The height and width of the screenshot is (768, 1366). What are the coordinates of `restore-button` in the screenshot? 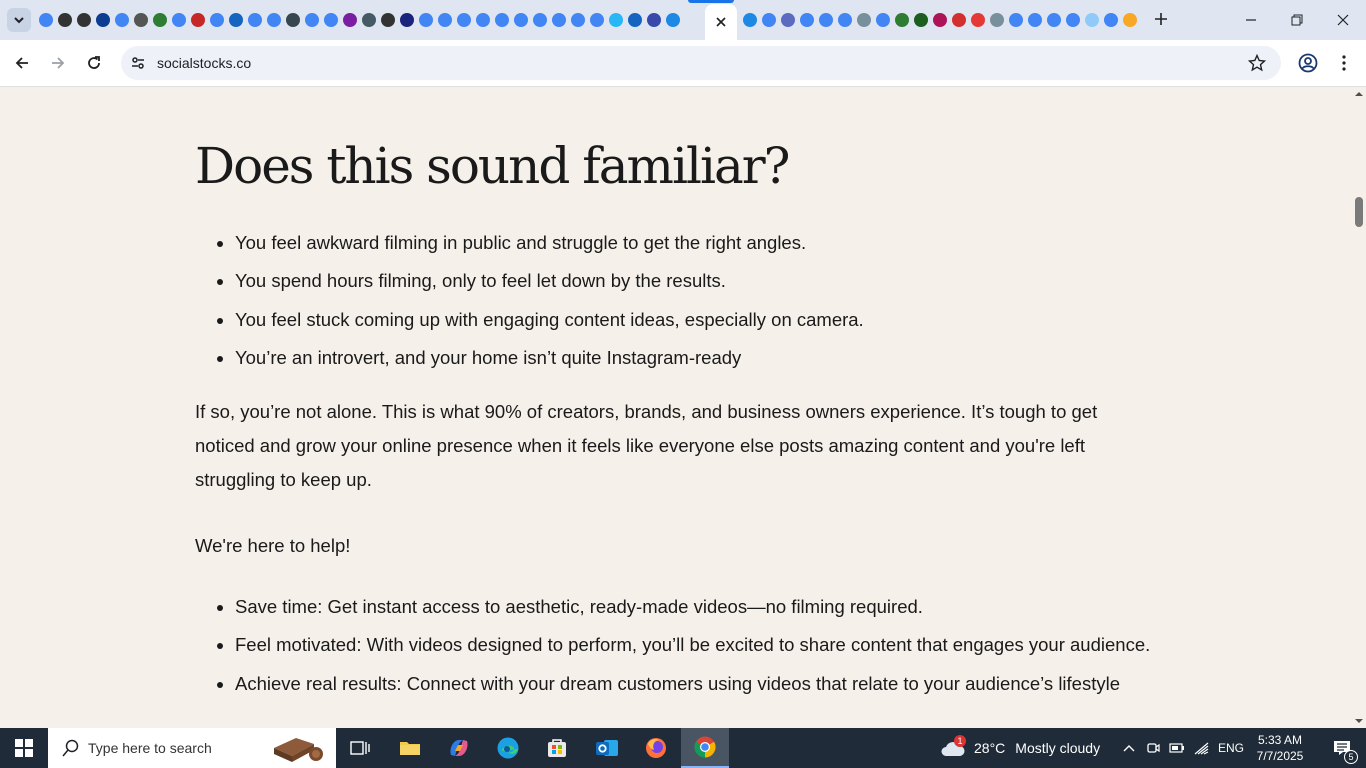 It's located at (1297, 20).